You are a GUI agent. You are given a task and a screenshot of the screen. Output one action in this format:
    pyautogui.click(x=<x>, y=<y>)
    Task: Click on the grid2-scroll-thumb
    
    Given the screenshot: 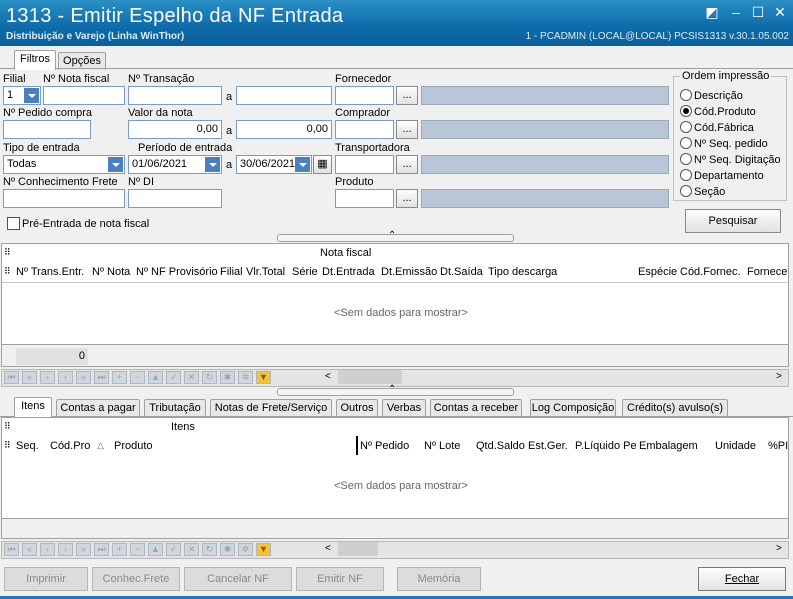 What is the action you would take?
    pyautogui.click(x=358, y=549)
    